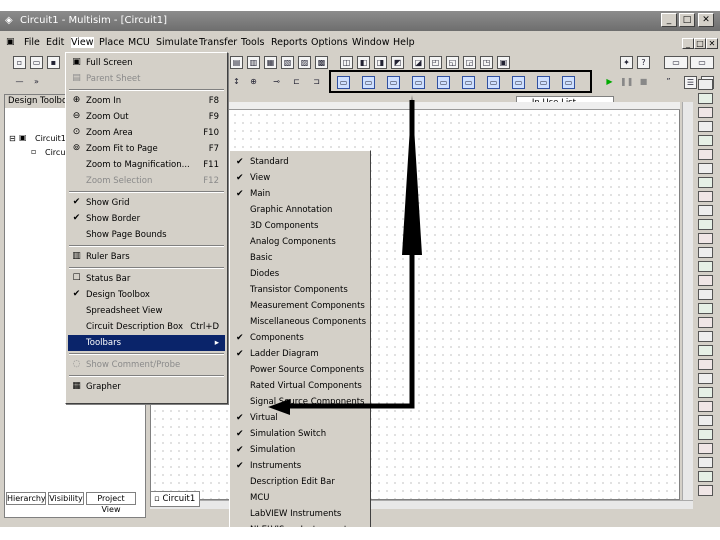  What do you see at coordinates (270, 62) in the screenshot?
I see `toolbar-icon-c: ▦` at bounding box center [270, 62].